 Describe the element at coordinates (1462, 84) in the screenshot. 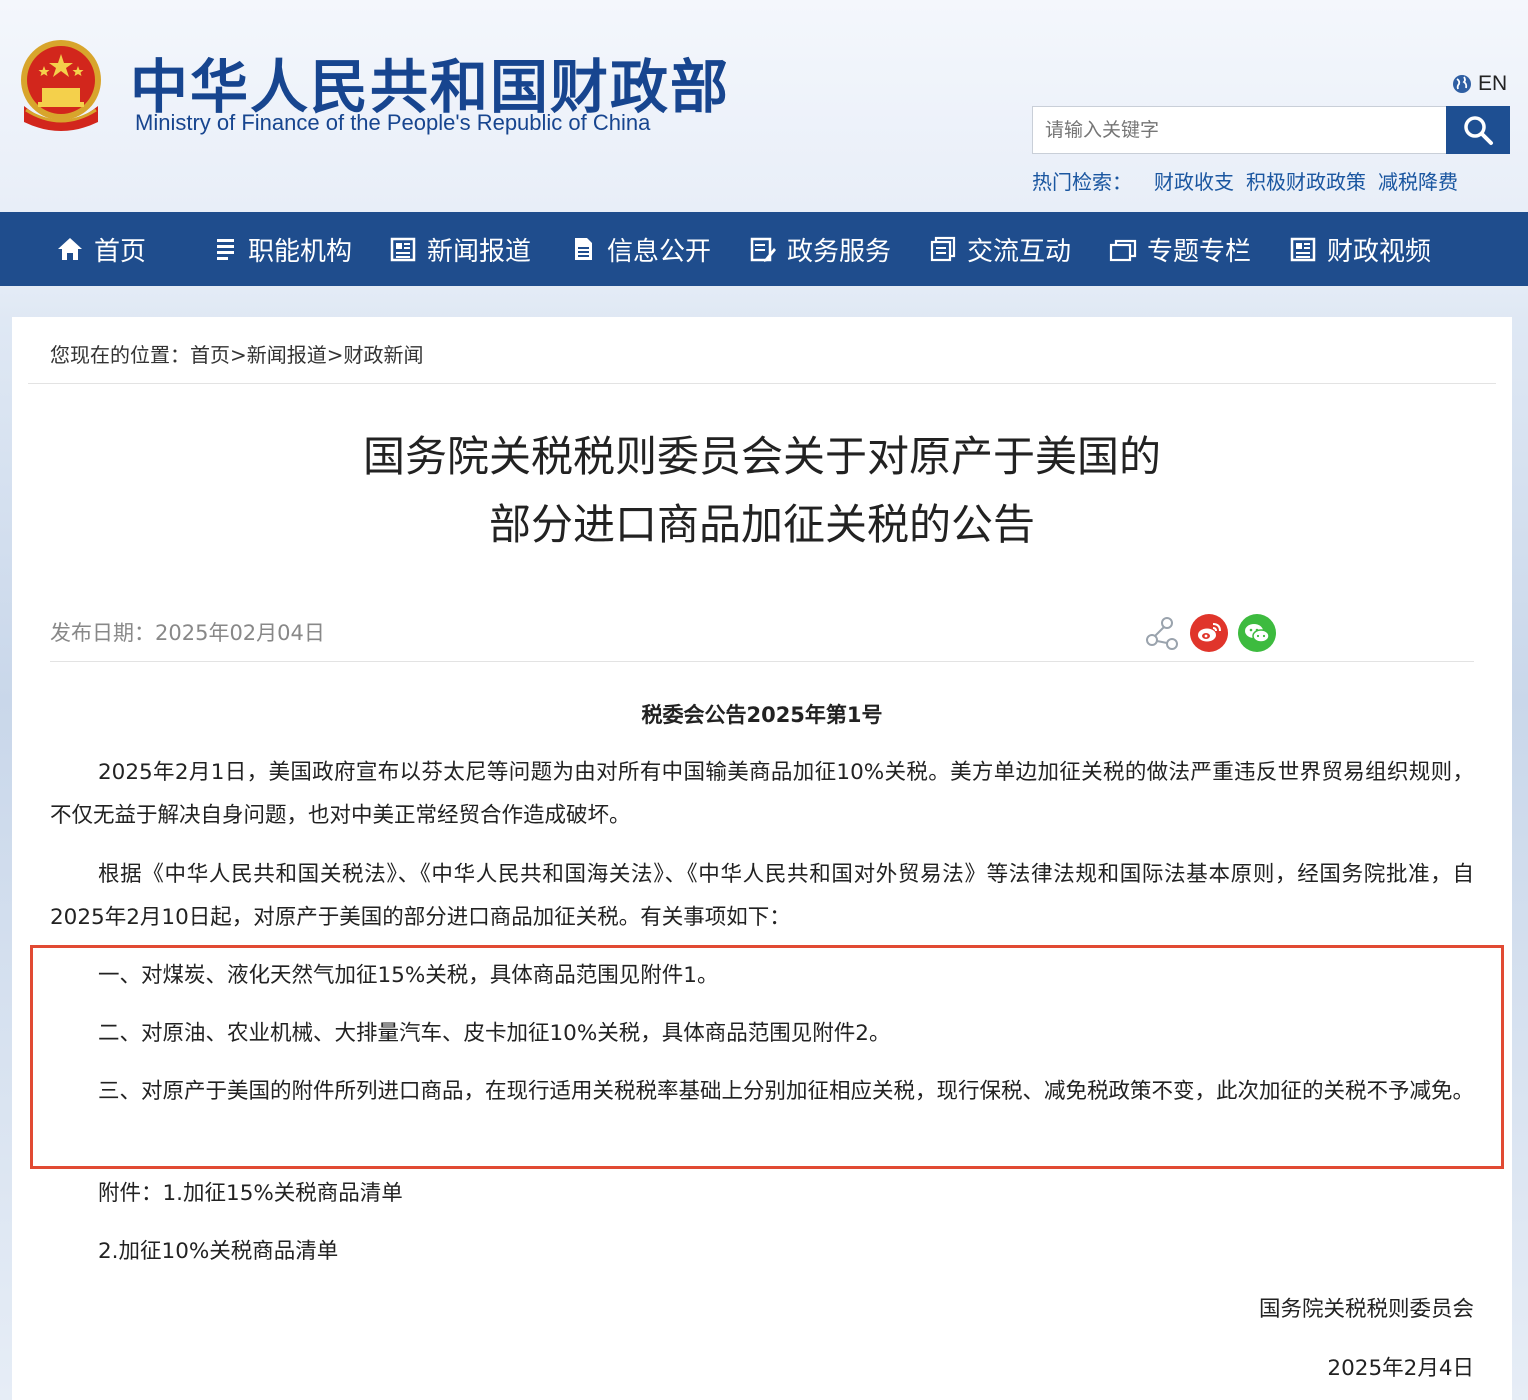

I see `globe-icon` at that location.